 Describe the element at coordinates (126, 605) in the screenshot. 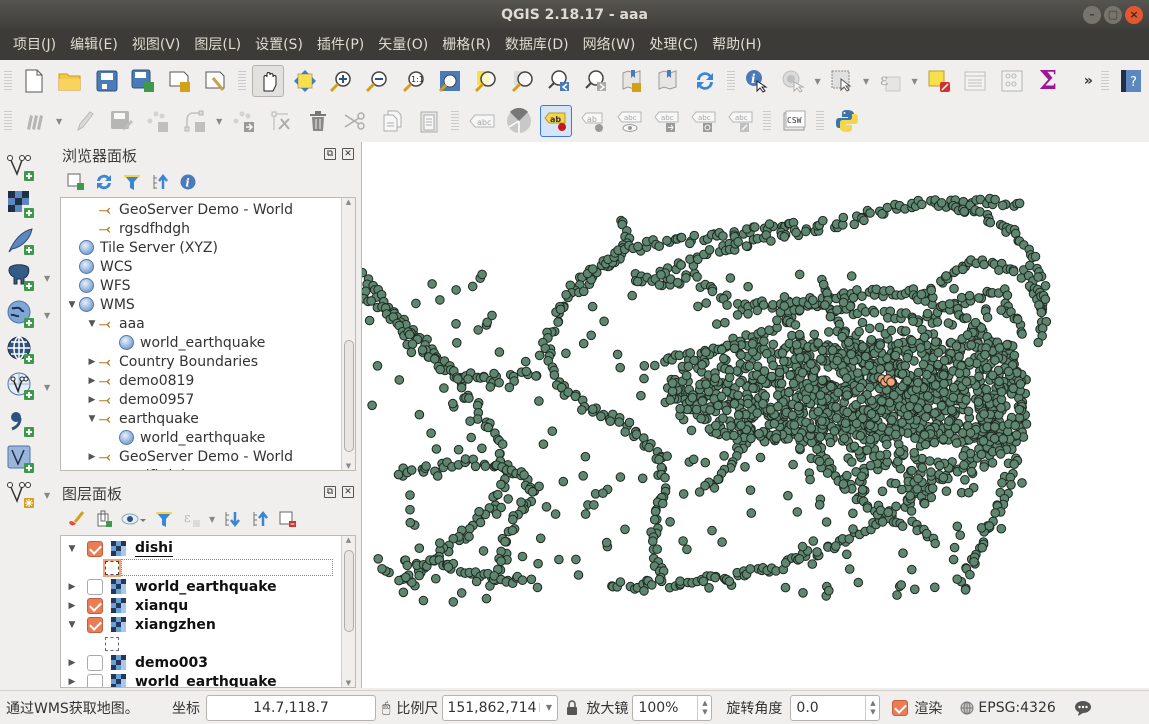

I see `layer-item: ▶ xianqu` at that location.